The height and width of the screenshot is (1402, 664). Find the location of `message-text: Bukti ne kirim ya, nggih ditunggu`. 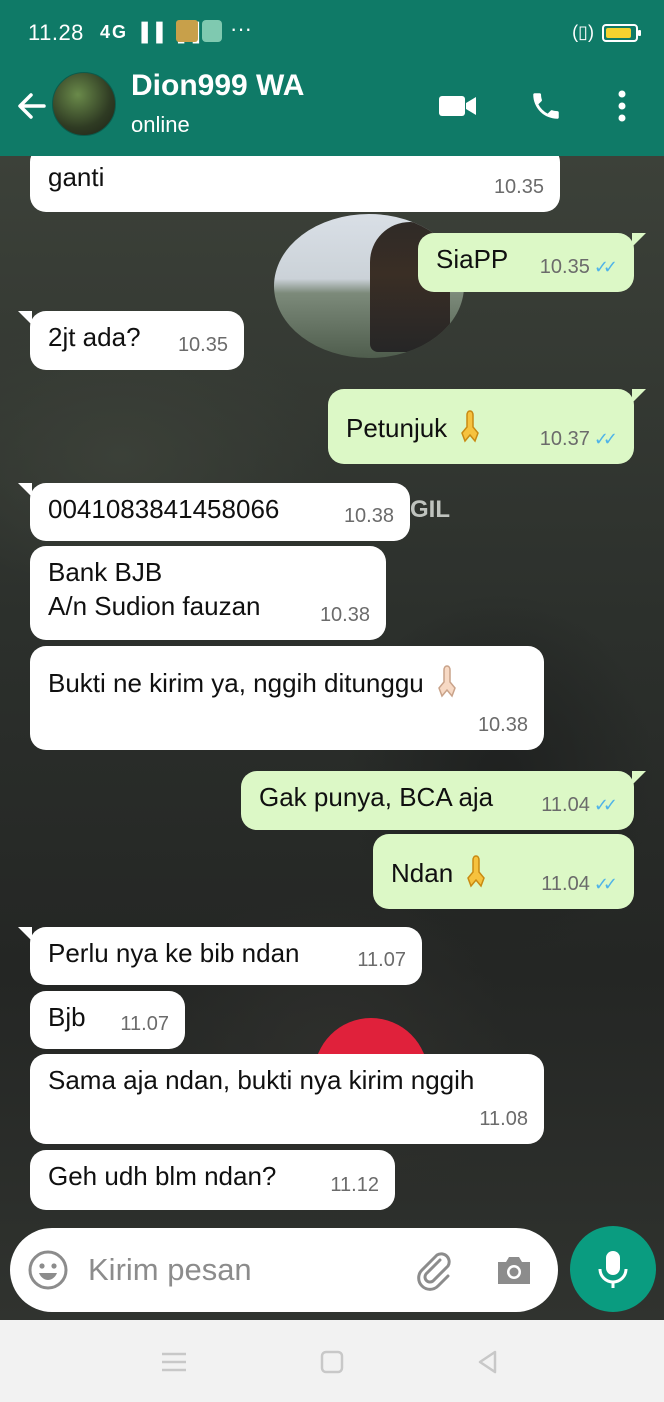

message-text: Bukti ne kirim ya, nggih ditunggu is located at coordinates (236, 683).